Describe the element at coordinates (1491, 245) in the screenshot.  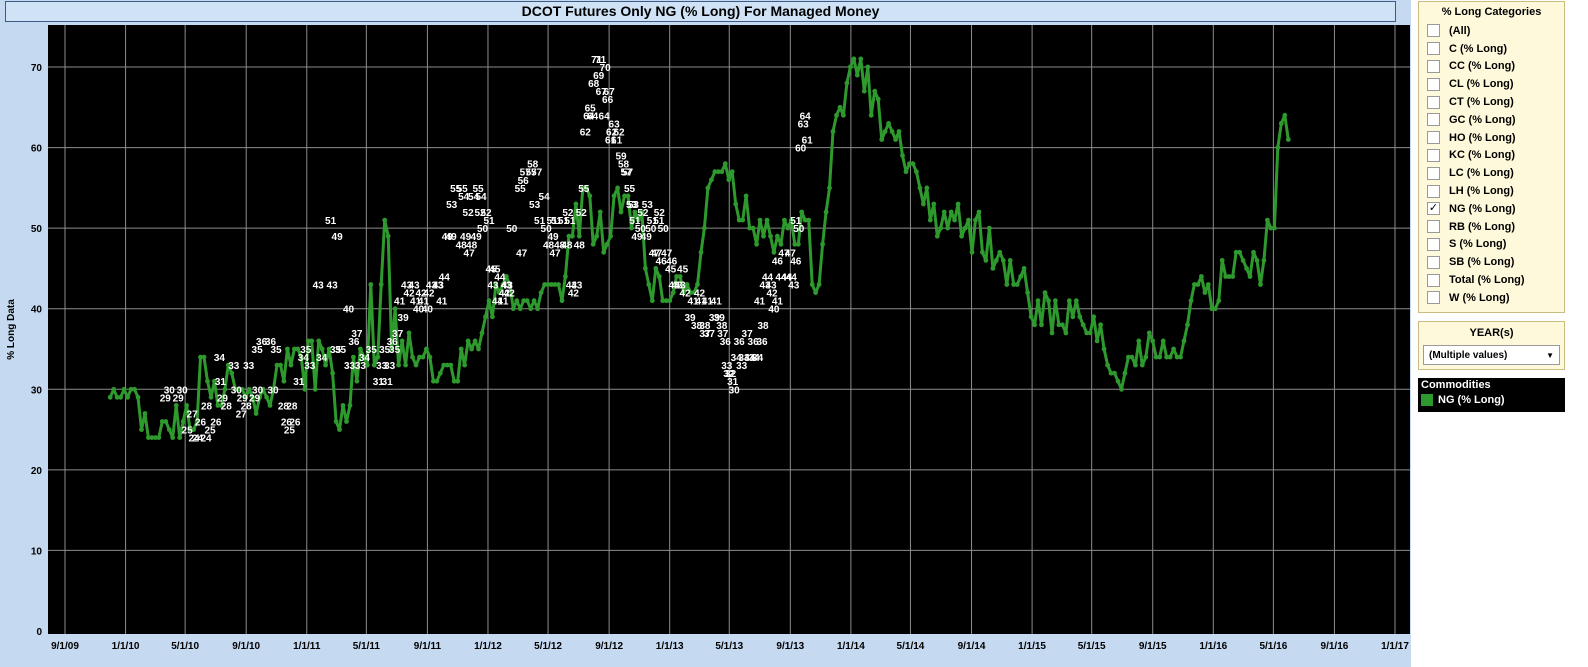
I see `category-item: S (% Long)` at that location.